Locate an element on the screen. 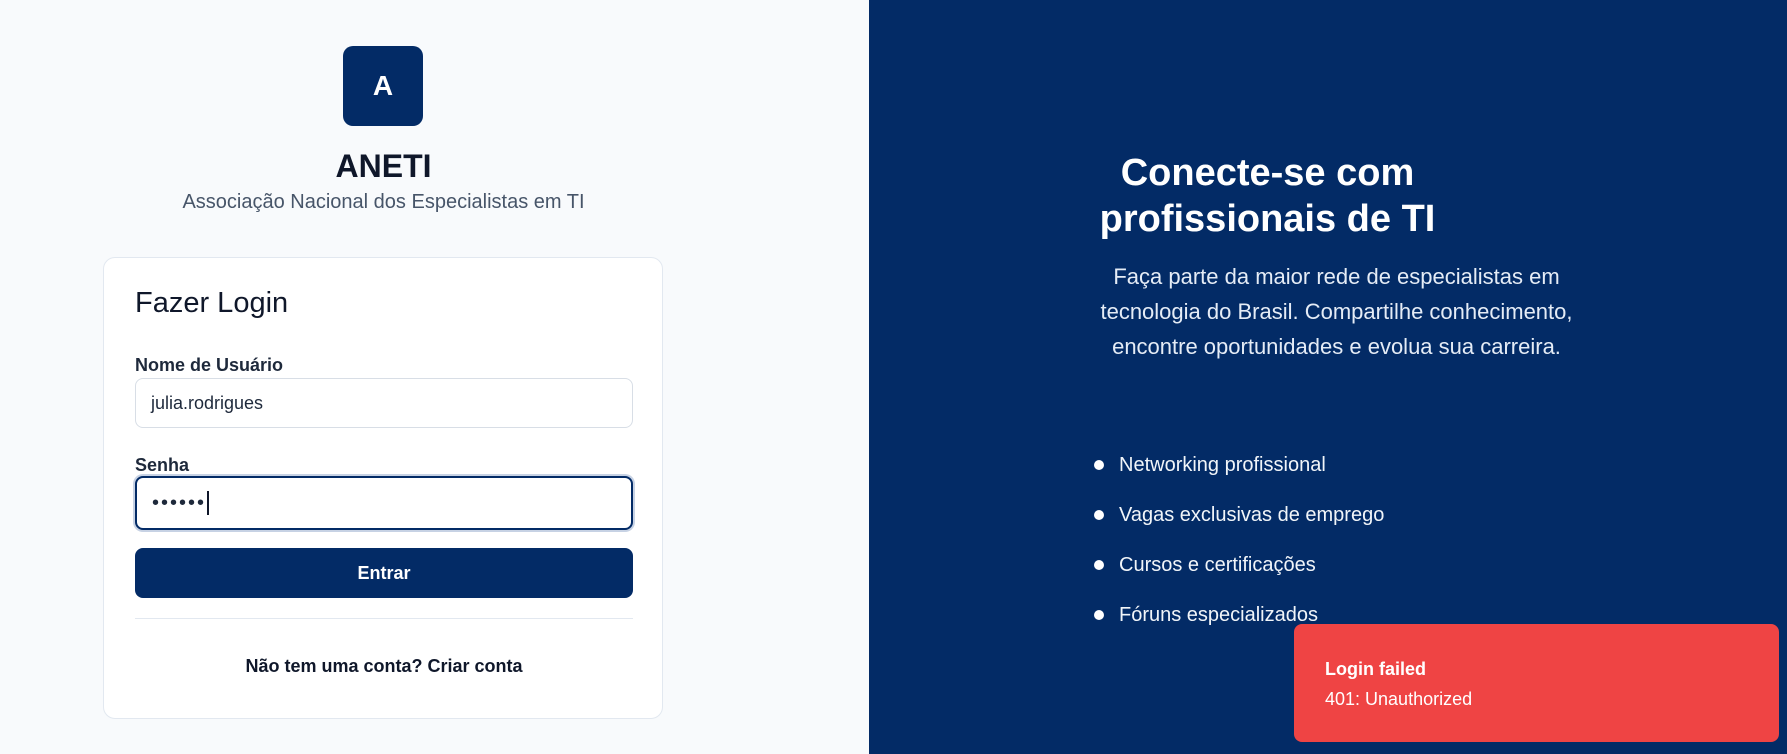 The height and width of the screenshot is (754, 1787). text-caret is located at coordinates (208, 503).